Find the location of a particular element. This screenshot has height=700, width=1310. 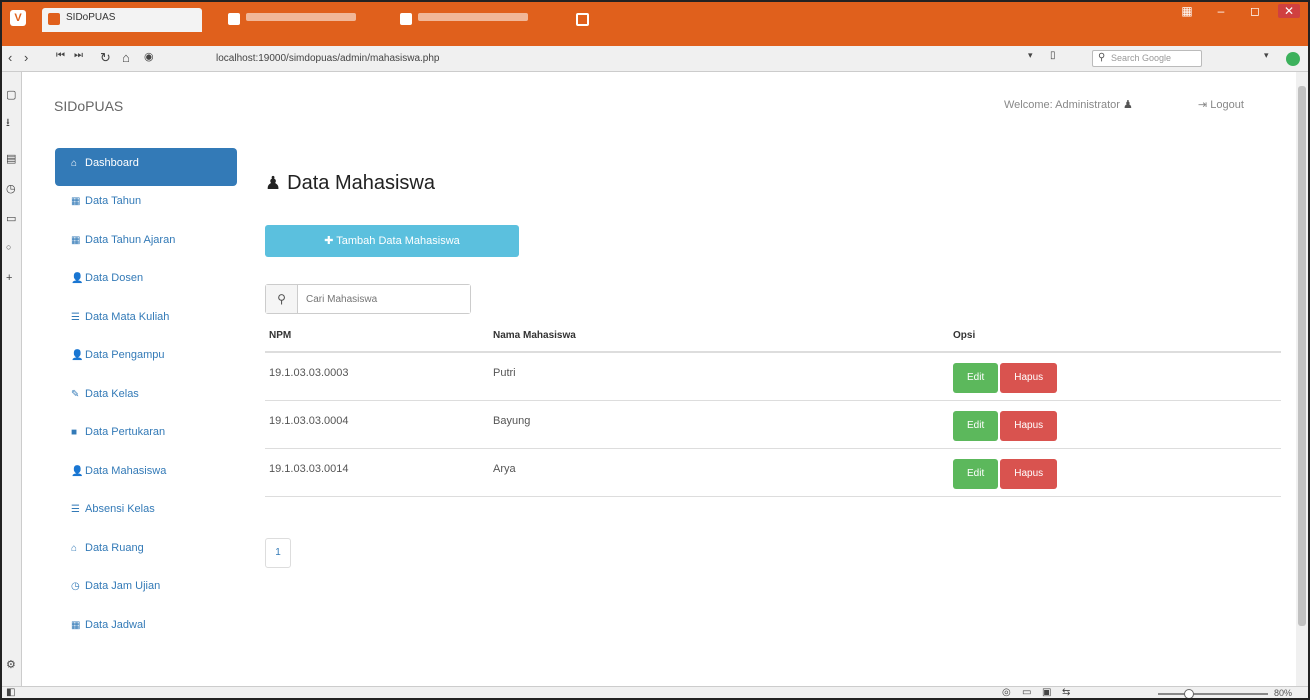

table-row: 19.1.03.03.0003 Putri Edit Hapus is located at coordinates (773, 376).